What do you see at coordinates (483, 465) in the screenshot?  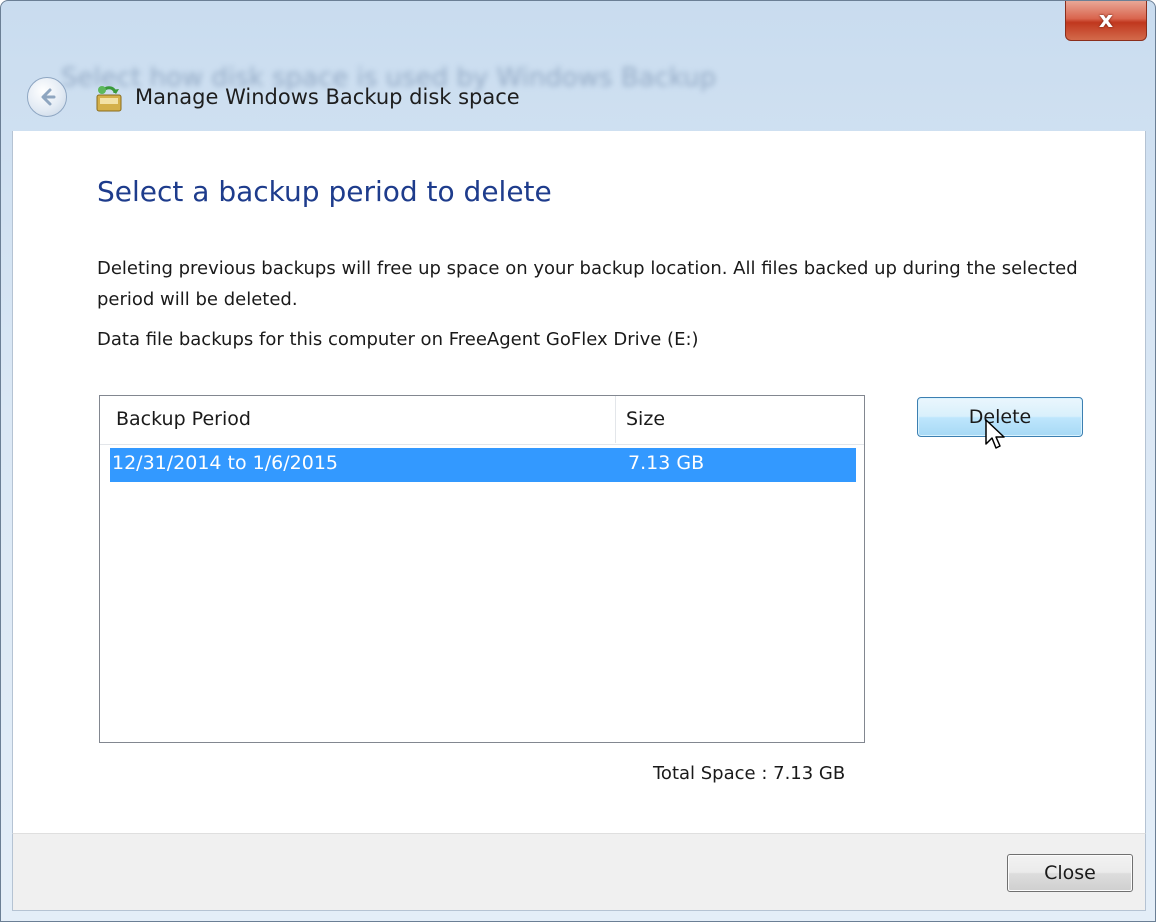 I see `table-row: 12/31/2014 to 1/6/2015 7.13 GB` at bounding box center [483, 465].